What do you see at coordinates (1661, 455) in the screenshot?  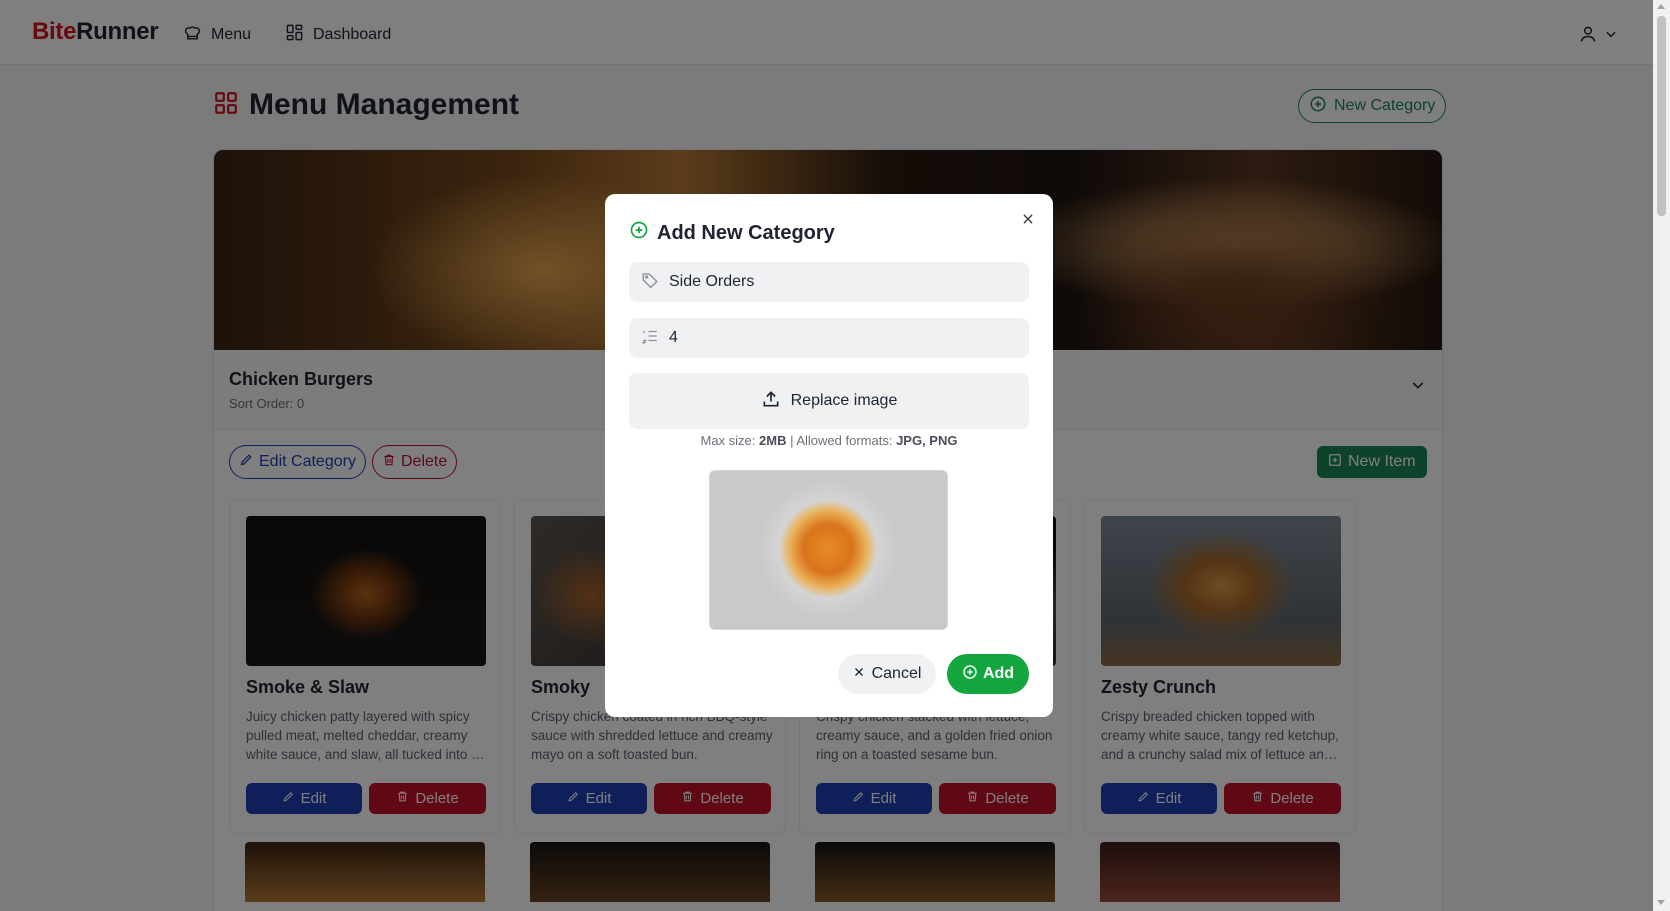 I see `page-scrollbar` at bounding box center [1661, 455].